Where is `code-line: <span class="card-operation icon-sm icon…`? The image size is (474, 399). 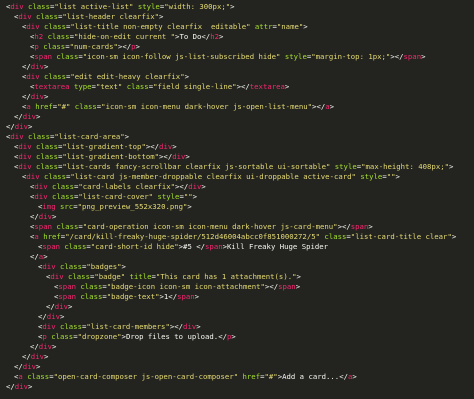
code-line: <span class="card-operation icon-sm icon… is located at coordinates (237, 227).